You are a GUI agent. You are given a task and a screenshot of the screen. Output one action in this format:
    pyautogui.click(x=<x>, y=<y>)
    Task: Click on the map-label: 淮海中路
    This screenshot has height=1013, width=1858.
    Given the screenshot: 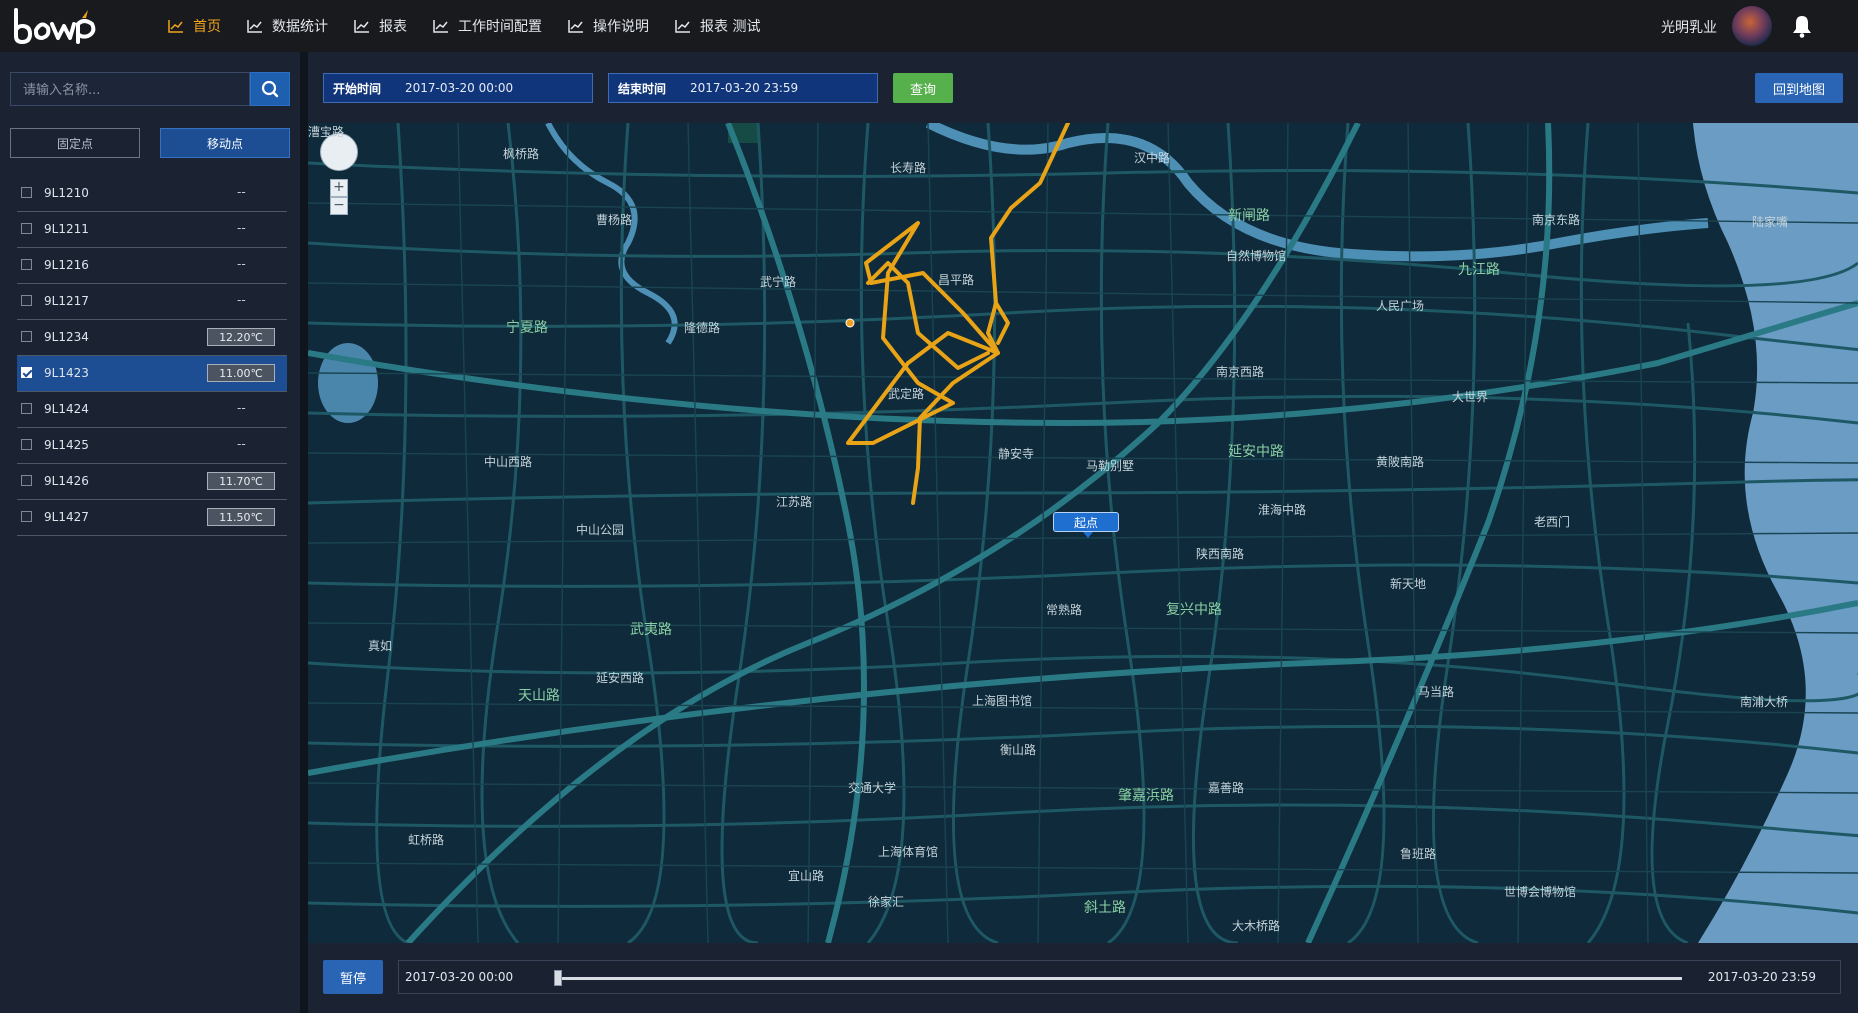 What is the action you would take?
    pyautogui.click(x=1282, y=510)
    